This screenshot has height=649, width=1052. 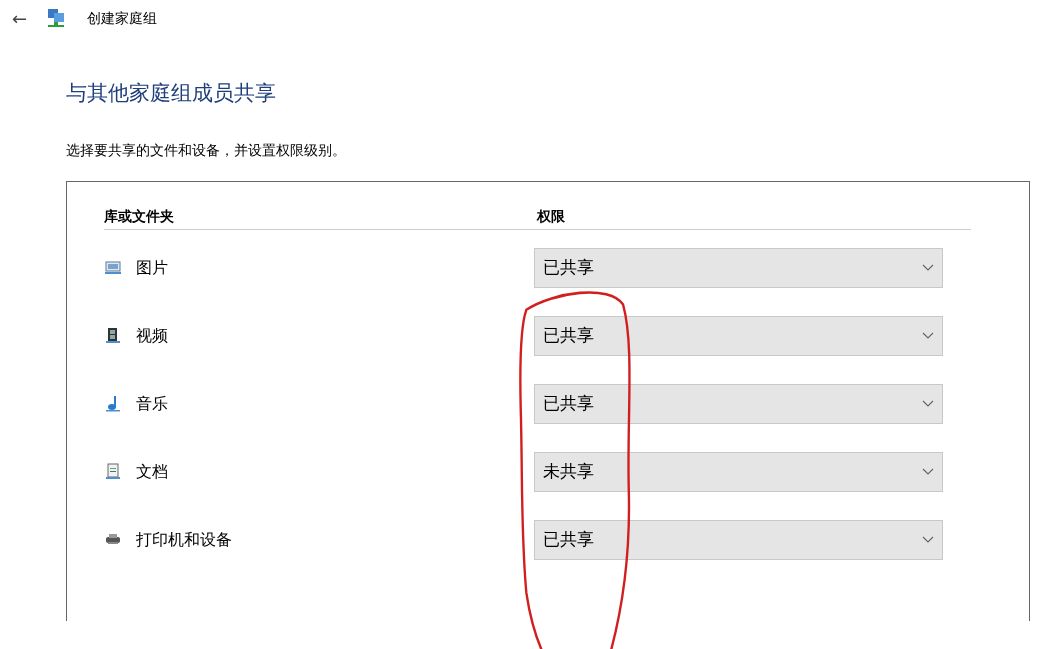 I want to click on library-name: 文档, so click(x=152, y=471).